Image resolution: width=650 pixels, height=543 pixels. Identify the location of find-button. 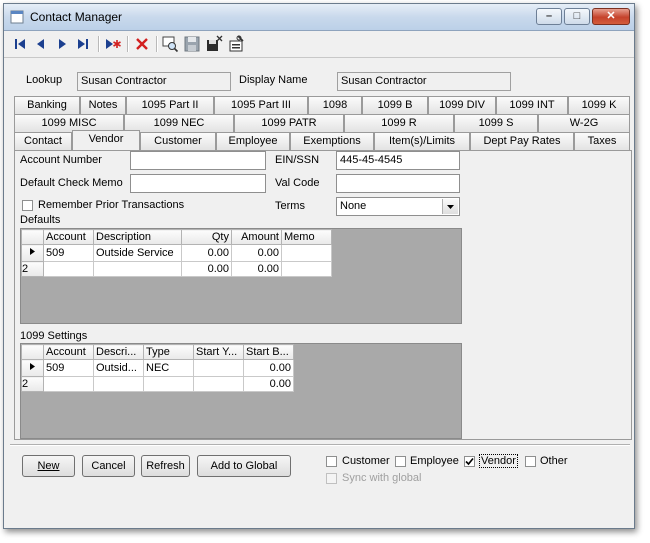
(170, 44).